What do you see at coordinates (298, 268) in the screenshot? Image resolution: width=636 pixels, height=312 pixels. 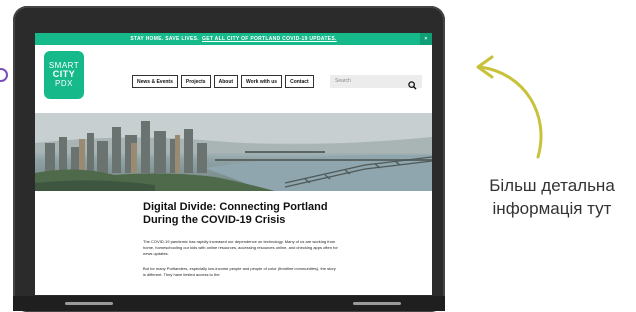 I see `paragraph-2-emphasis: (frontline communities)` at bounding box center [298, 268].